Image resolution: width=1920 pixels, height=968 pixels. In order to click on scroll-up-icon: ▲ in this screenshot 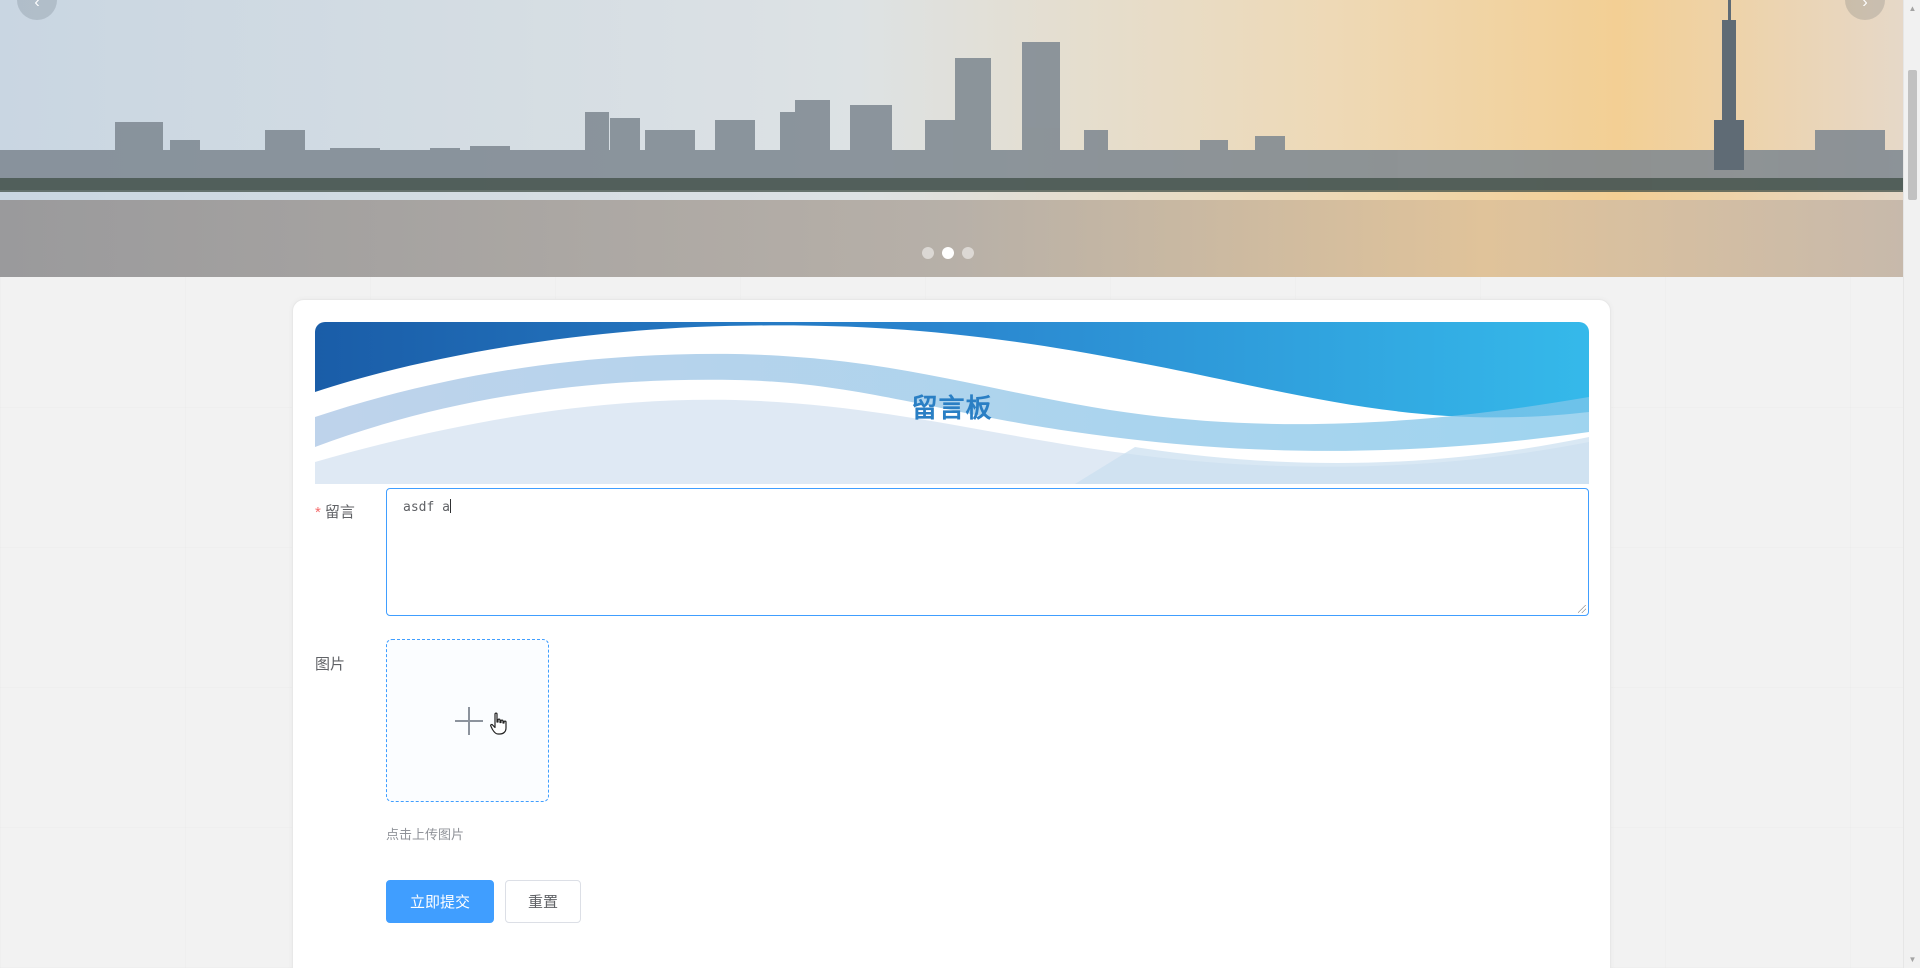, I will do `click(1912, 8)`.